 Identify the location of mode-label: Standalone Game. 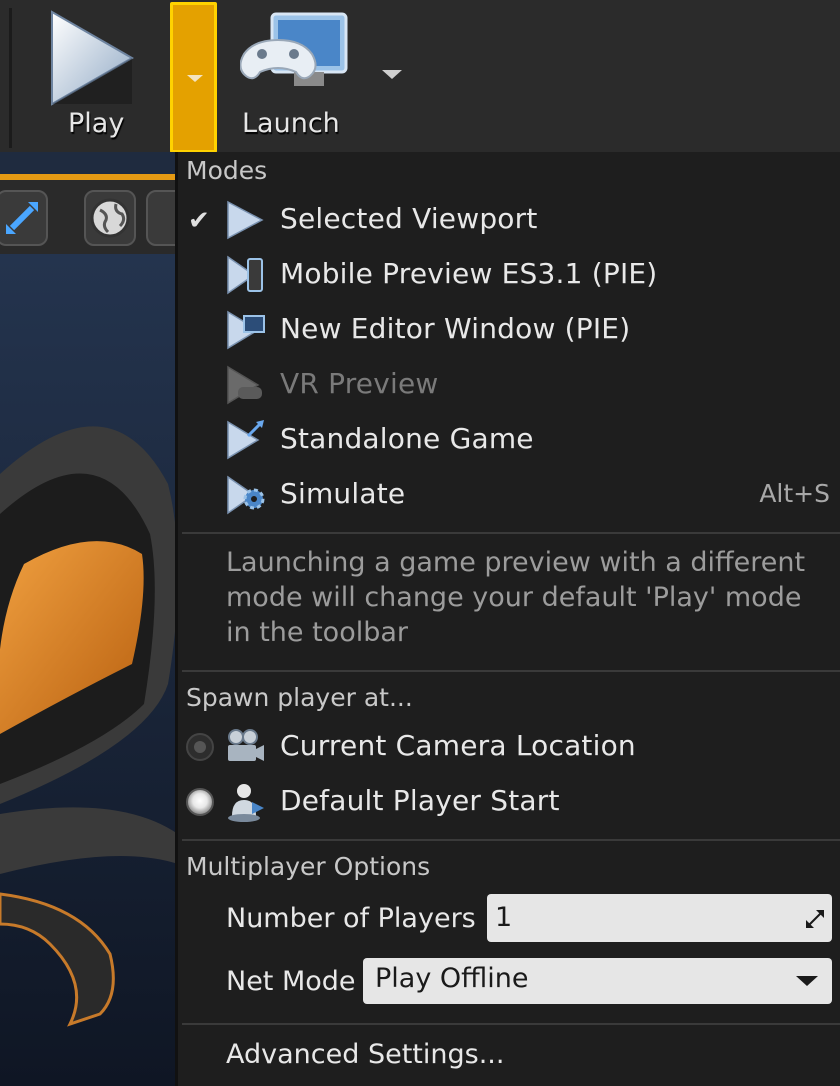
(407, 438).